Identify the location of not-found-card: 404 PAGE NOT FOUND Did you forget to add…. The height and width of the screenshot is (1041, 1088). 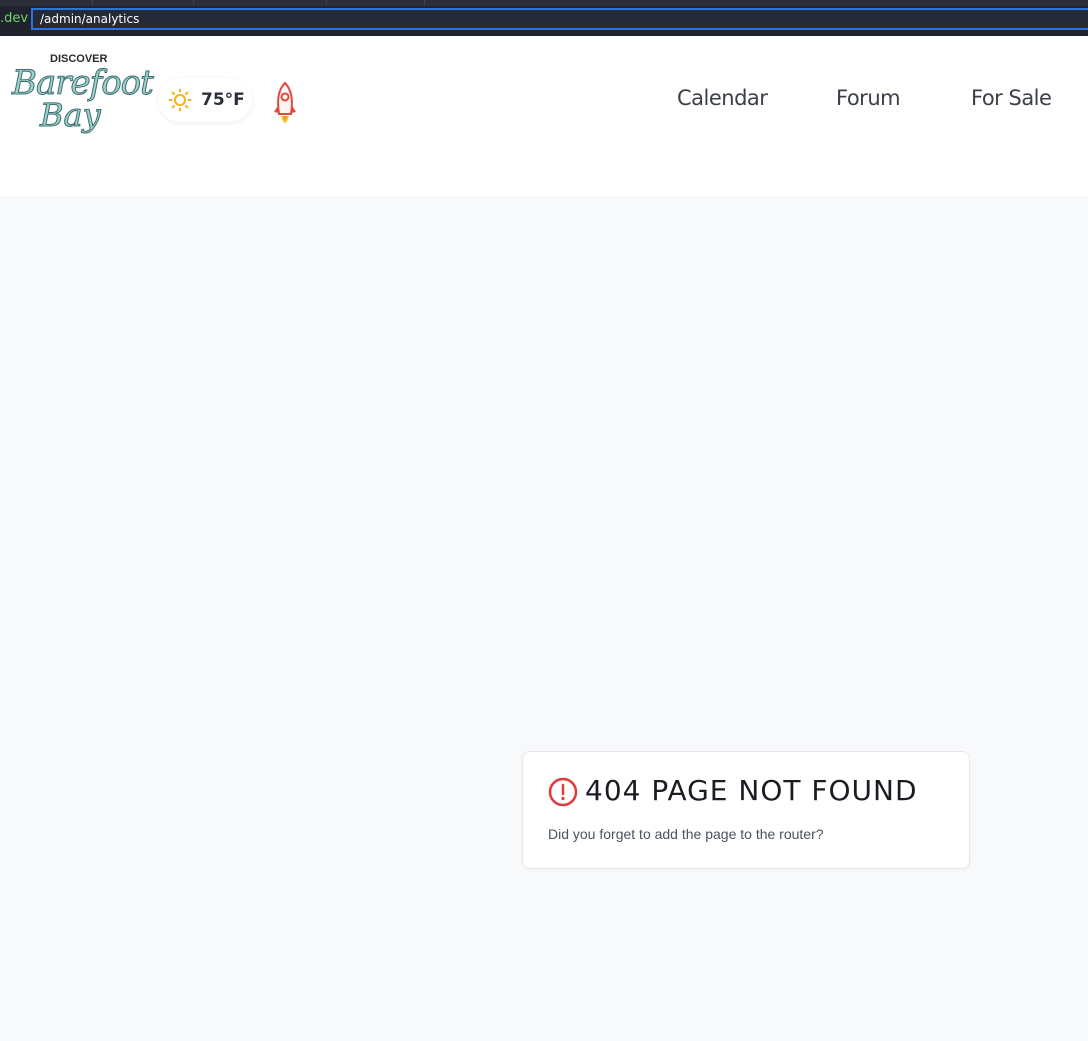
(746, 810).